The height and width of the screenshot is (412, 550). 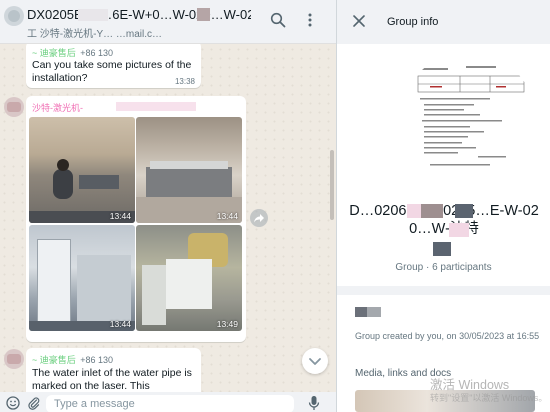 I want to click on search-button, so click(x=280, y=22).